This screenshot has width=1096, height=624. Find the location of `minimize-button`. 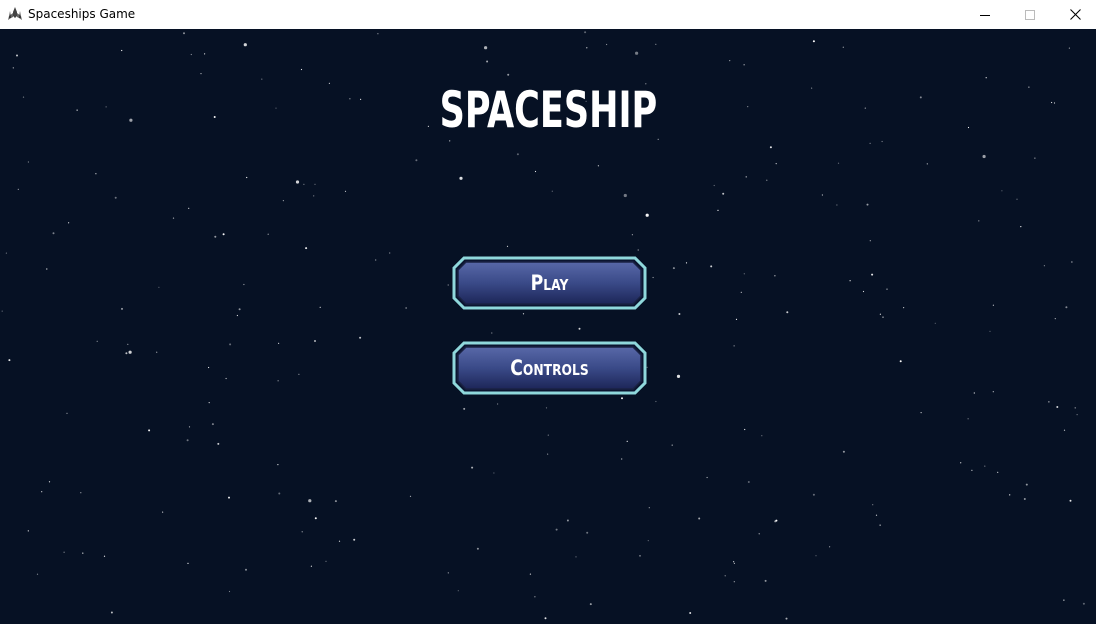

minimize-button is located at coordinates (985, 14).